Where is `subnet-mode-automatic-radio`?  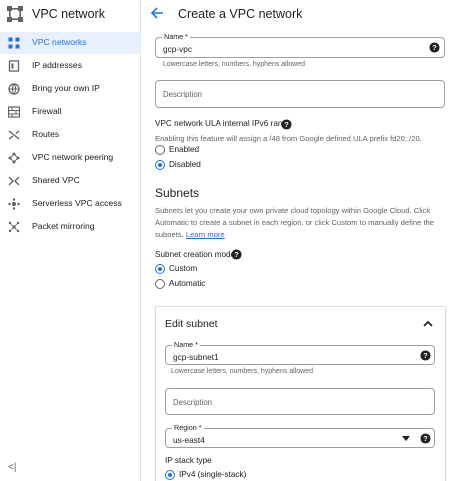
subnet-mode-automatic-radio is located at coordinates (160, 284).